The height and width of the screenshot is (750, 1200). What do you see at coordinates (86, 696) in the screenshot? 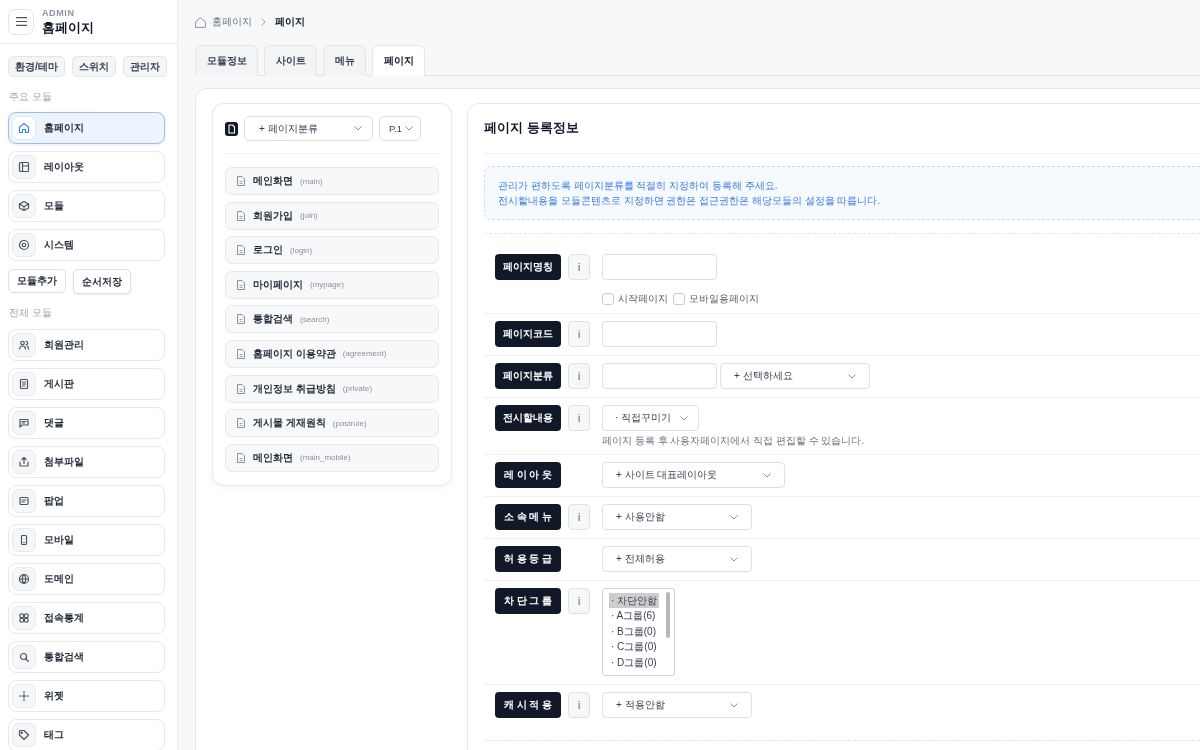
I see `sidebar-item: 위젯` at bounding box center [86, 696].